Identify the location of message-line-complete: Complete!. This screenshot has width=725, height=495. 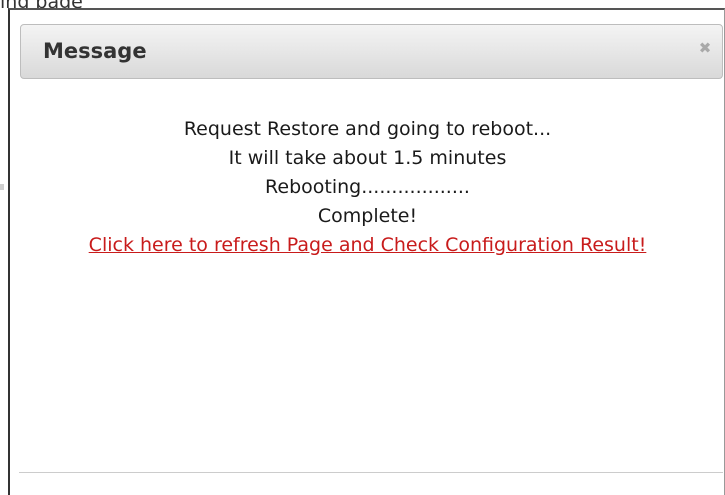
(367, 216).